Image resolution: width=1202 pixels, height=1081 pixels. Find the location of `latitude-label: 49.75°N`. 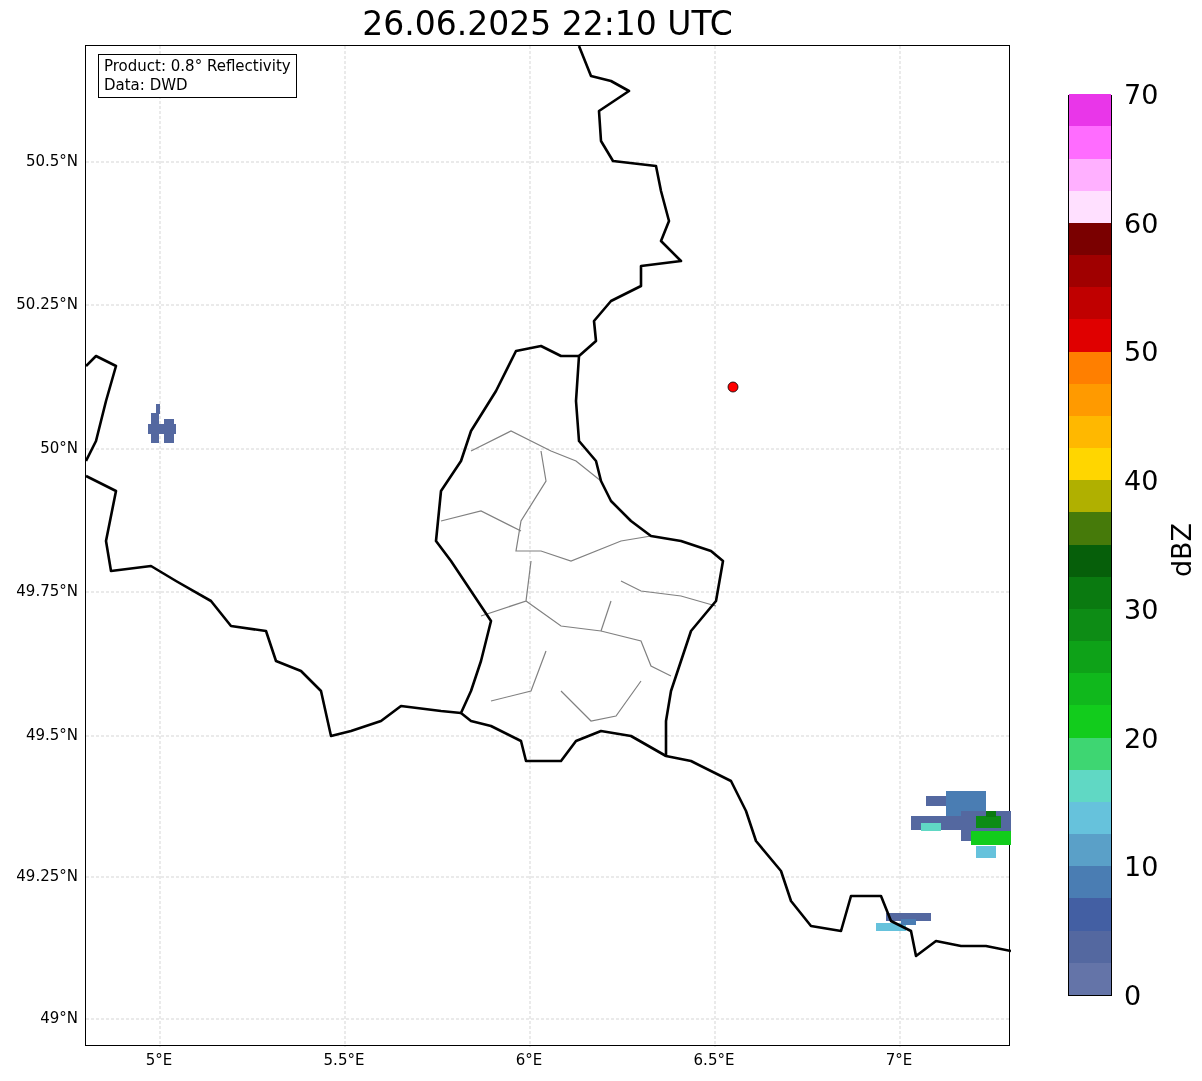

latitude-label: 49.75°N is located at coordinates (47, 591).